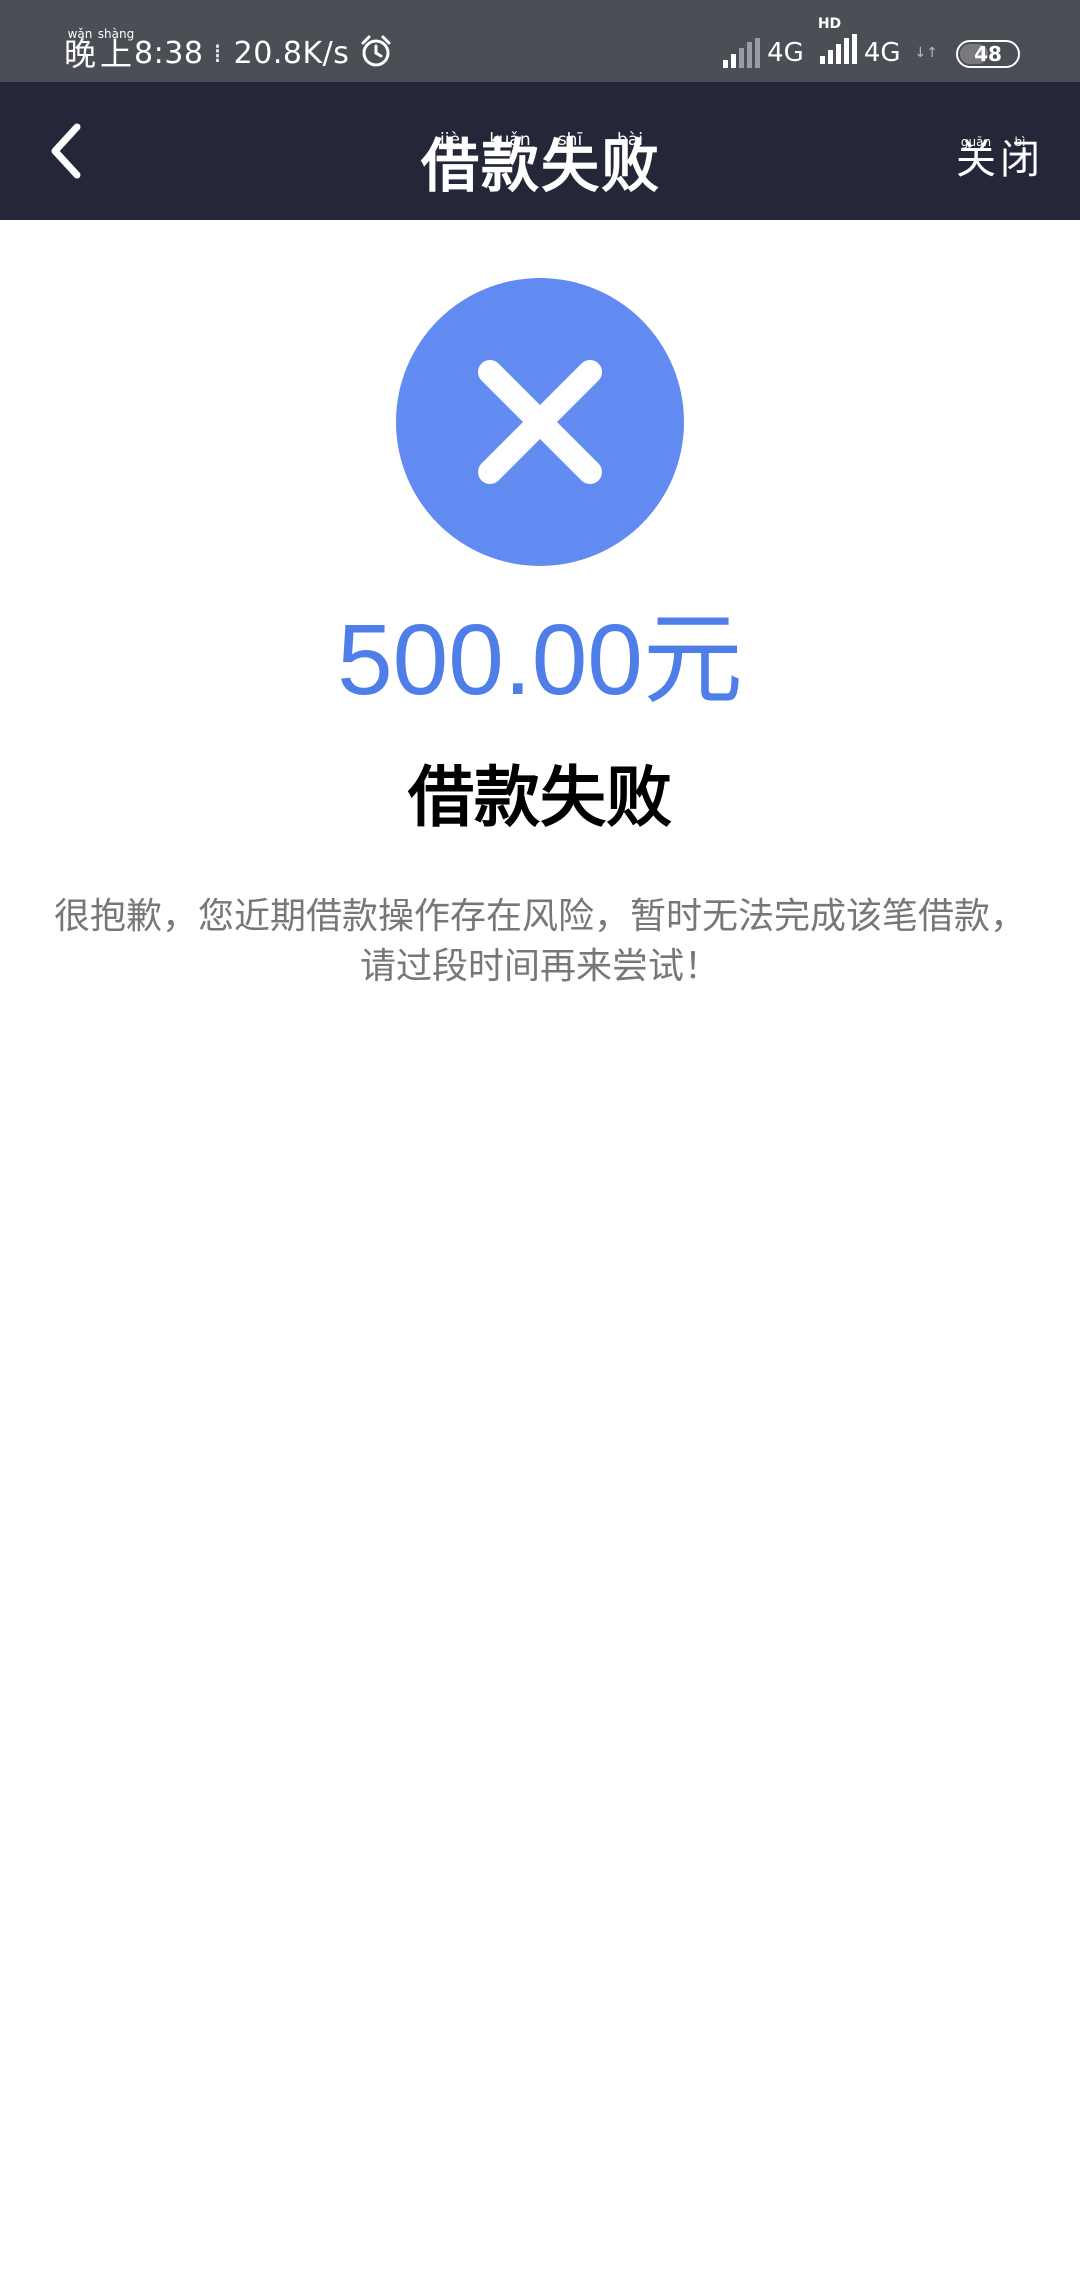 This screenshot has width=1080, height=2280. Describe the element at coordinates (1020, 160) in the screenshot. I see `close-char: bì 闭` at that location.